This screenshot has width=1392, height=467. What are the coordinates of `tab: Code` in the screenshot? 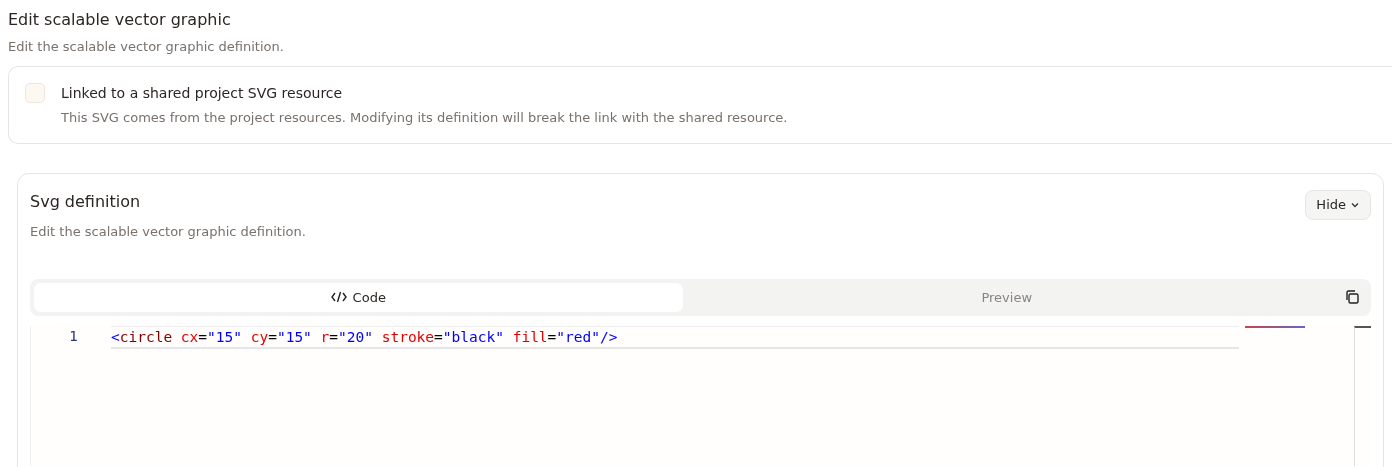 It's located at (358, 297).